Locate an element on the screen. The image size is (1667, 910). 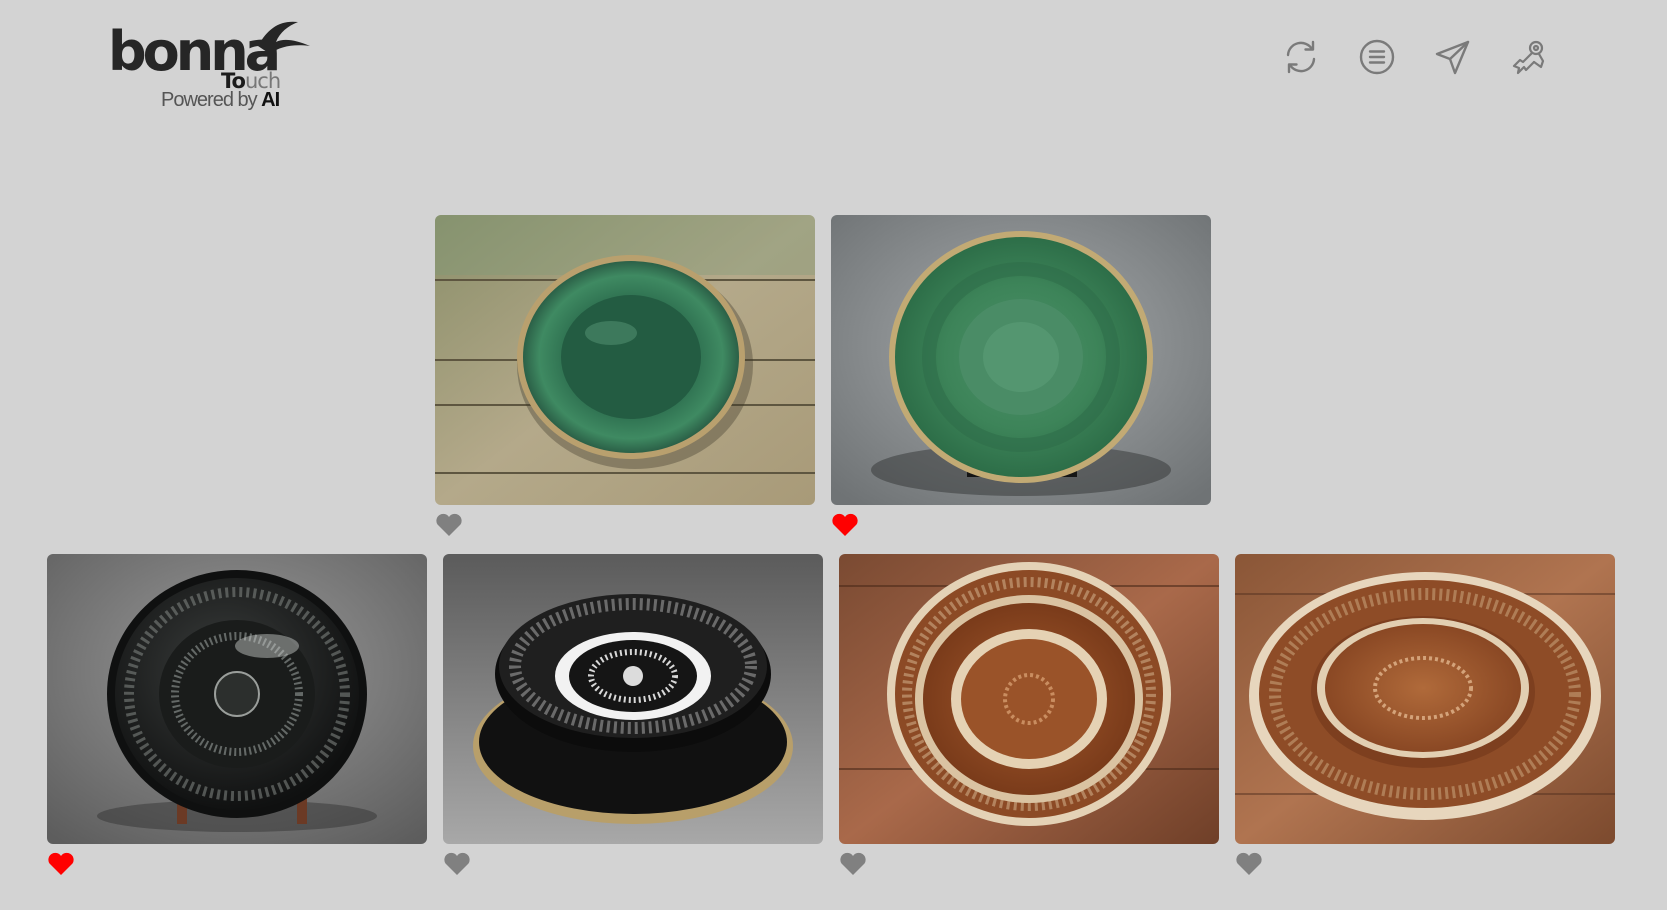
settings-button is located at coordinates (1529, 57).